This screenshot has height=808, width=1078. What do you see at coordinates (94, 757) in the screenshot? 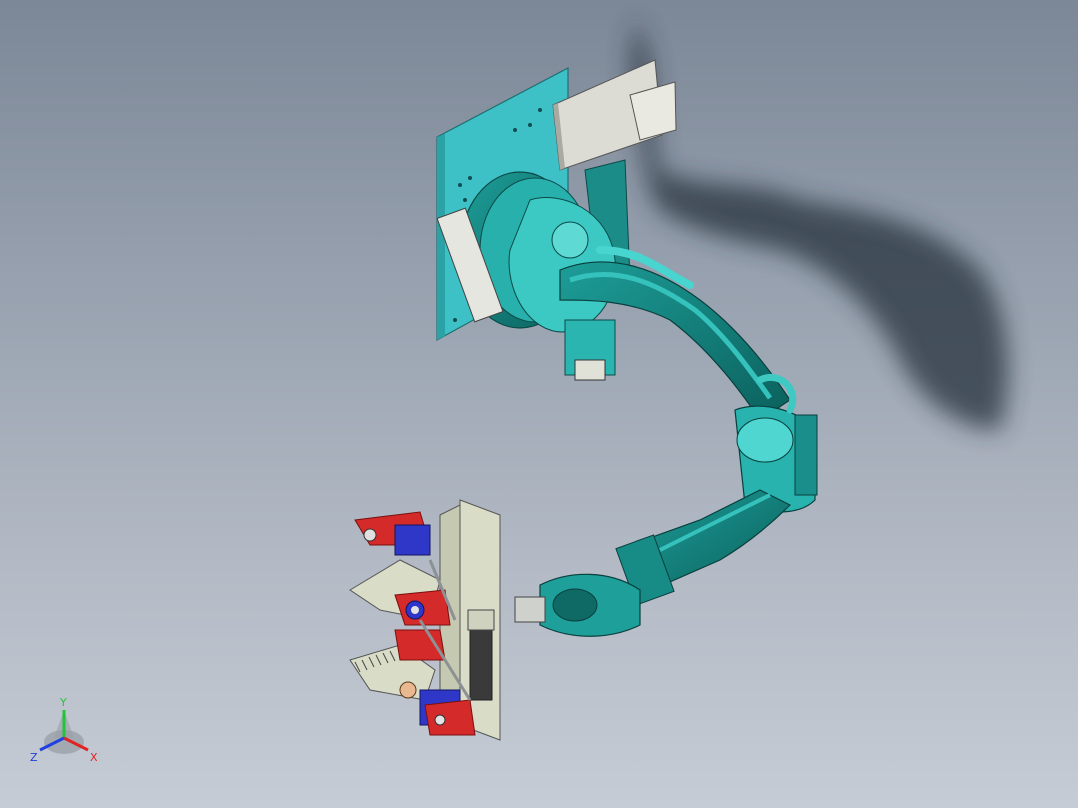
I see `x-axis-label: X` at bounding box center [94, 757].